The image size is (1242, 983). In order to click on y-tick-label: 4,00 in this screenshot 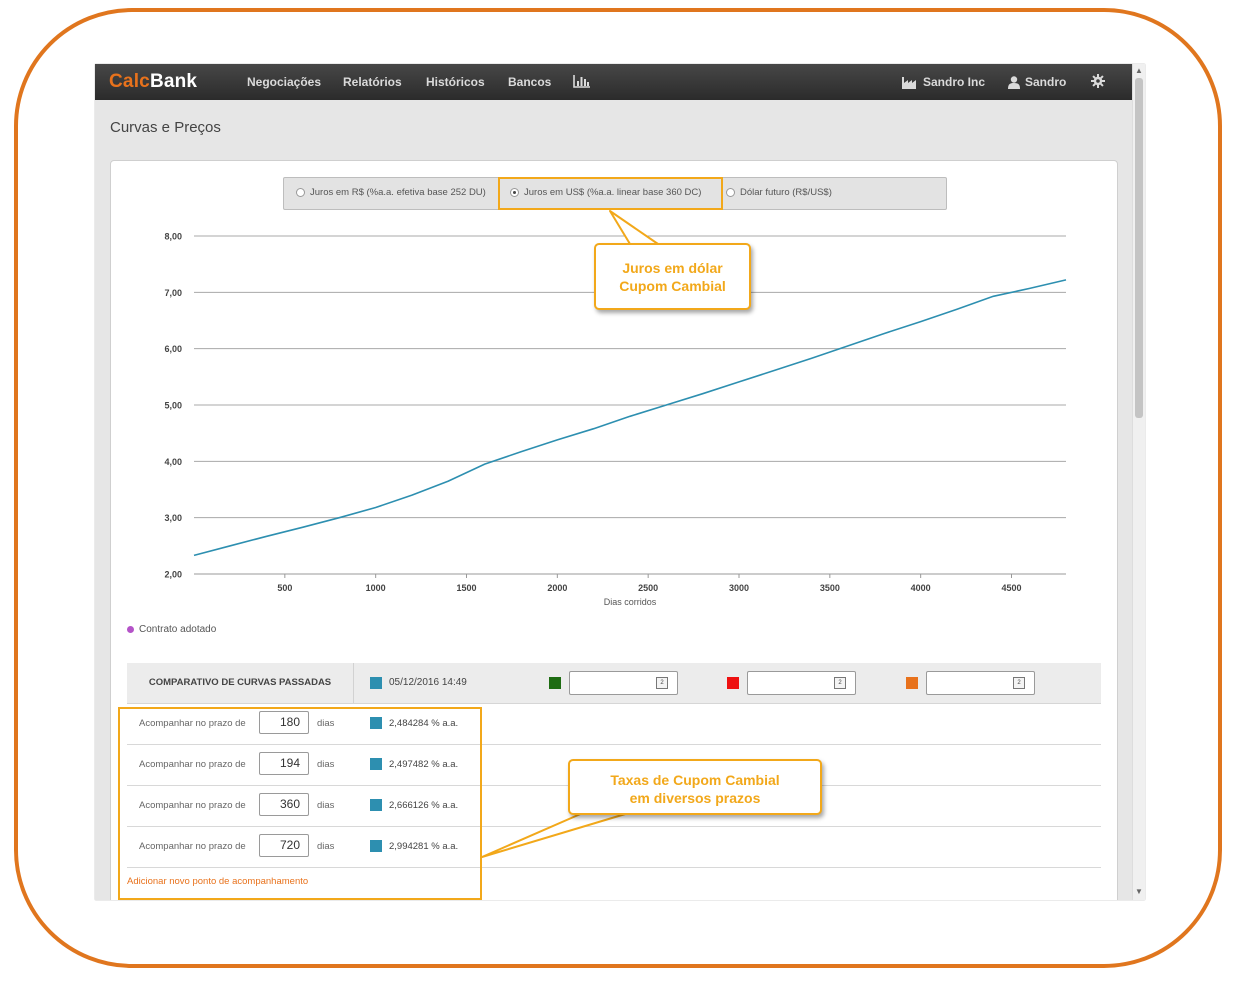, I will do `click(173, 462)`.